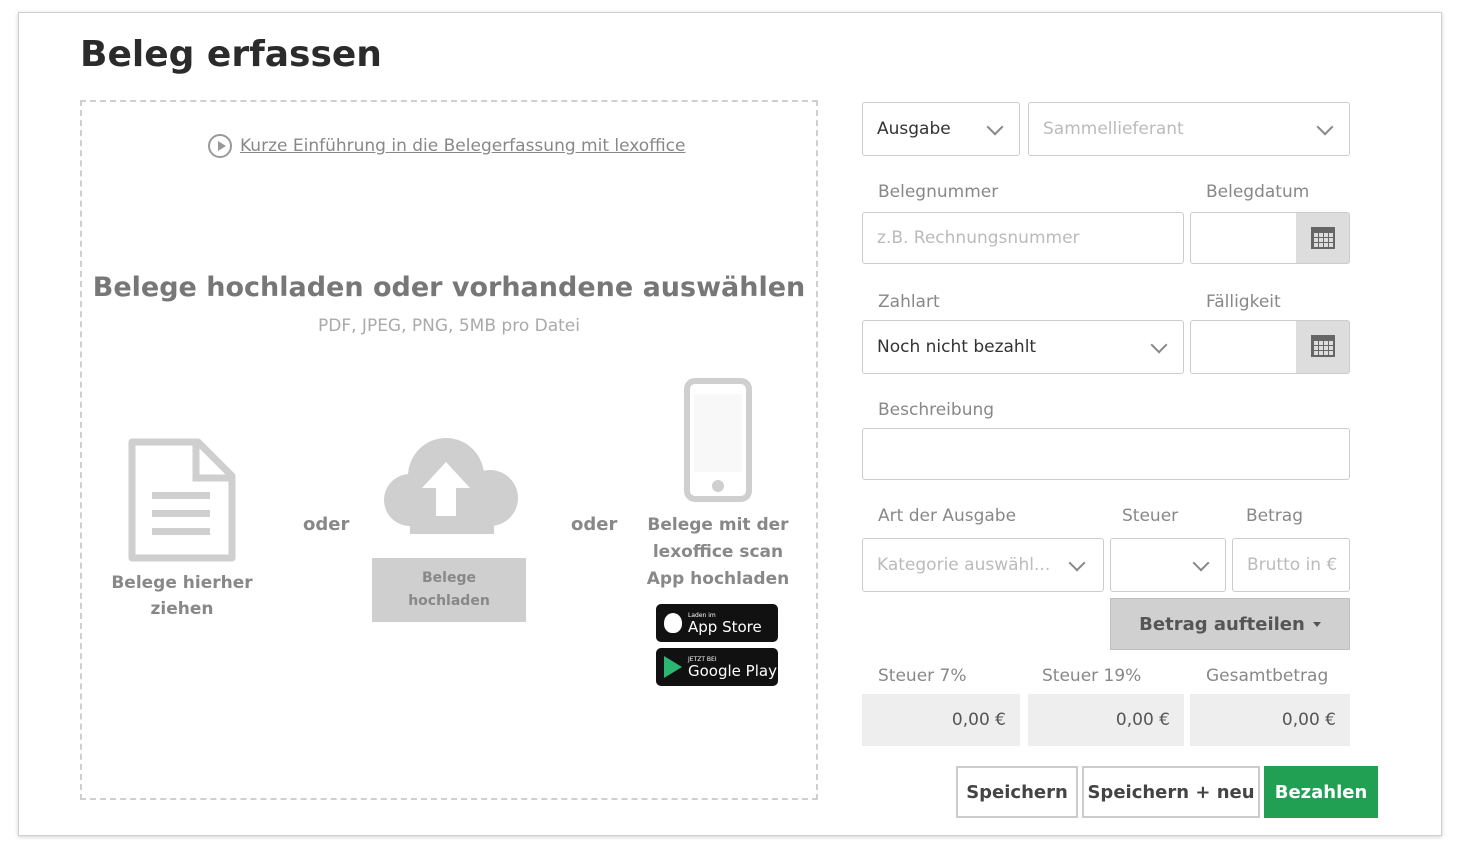  Describe the element at coordinates (1017, 792) in the screenshot. I see `save-button: Speichern` at that location.